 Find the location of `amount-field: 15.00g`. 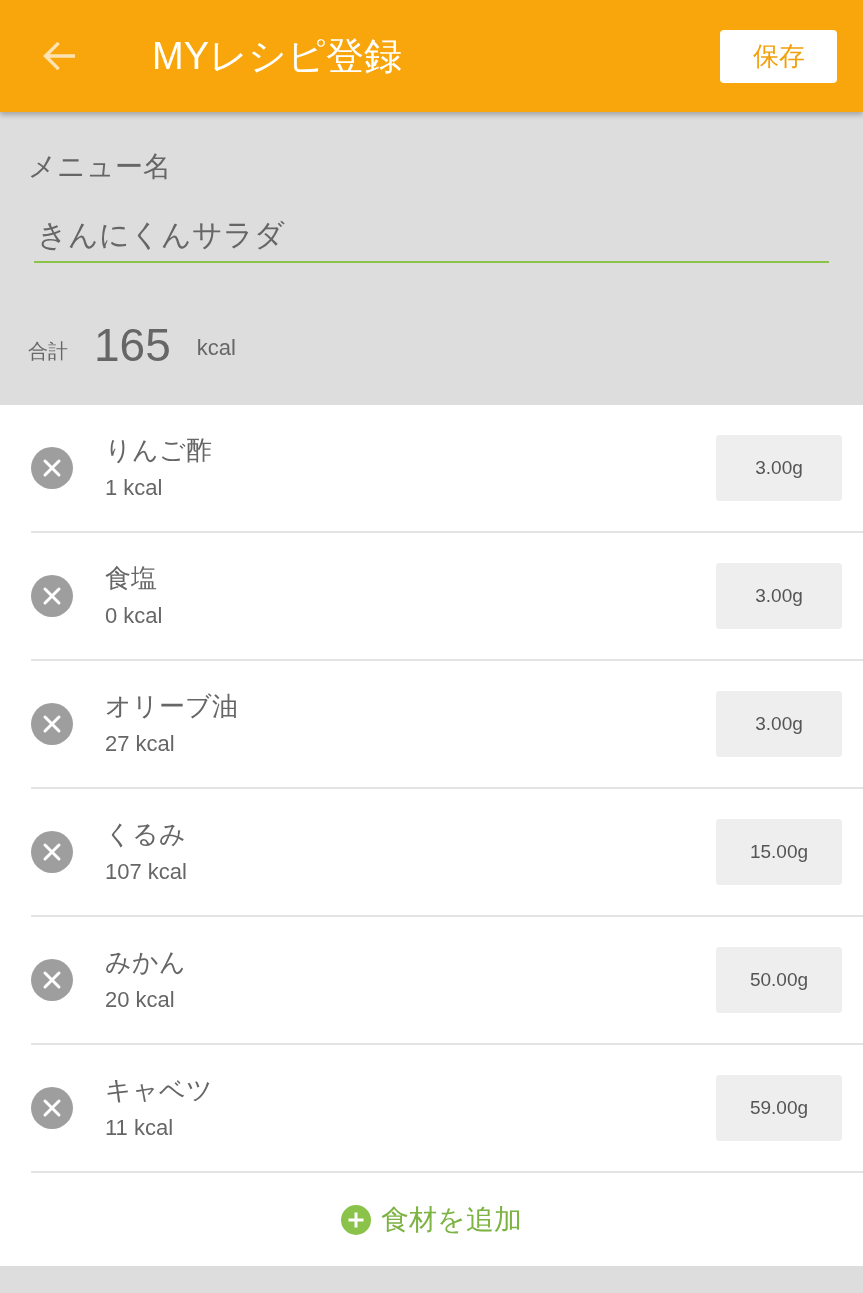

amount-field: 15.00g is located at coordinates (779, 852).